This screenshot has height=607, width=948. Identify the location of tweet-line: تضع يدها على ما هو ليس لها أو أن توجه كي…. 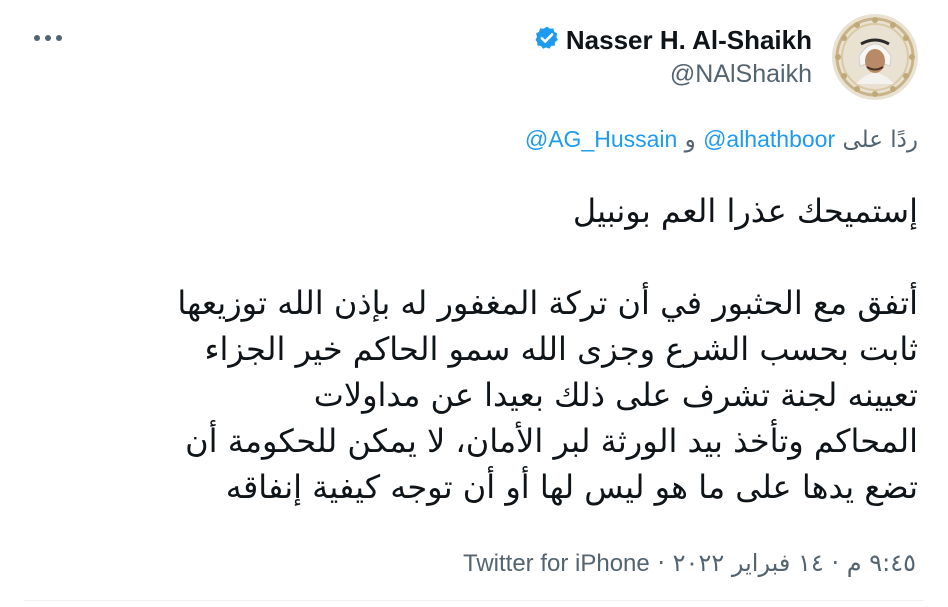
(571, 487).